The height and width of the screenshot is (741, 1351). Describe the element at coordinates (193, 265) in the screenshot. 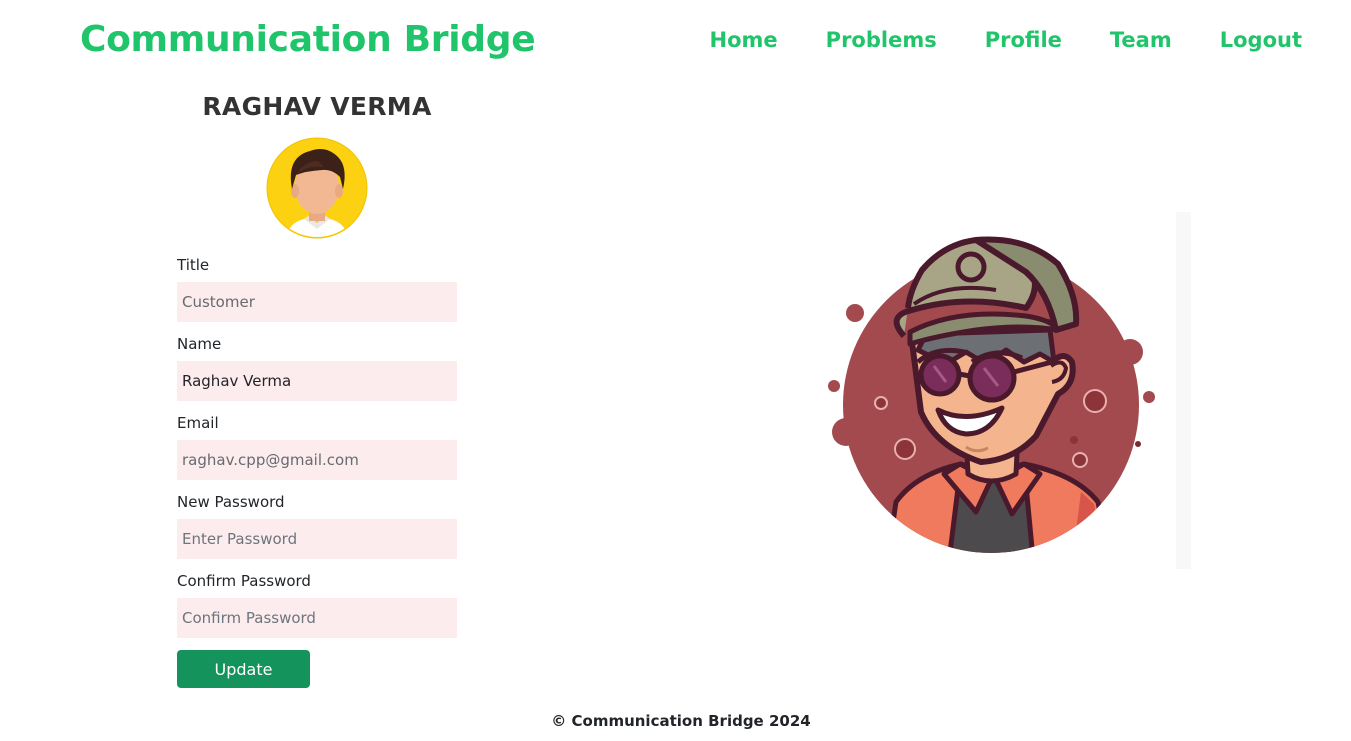

I see `title-label: Title` at that location.